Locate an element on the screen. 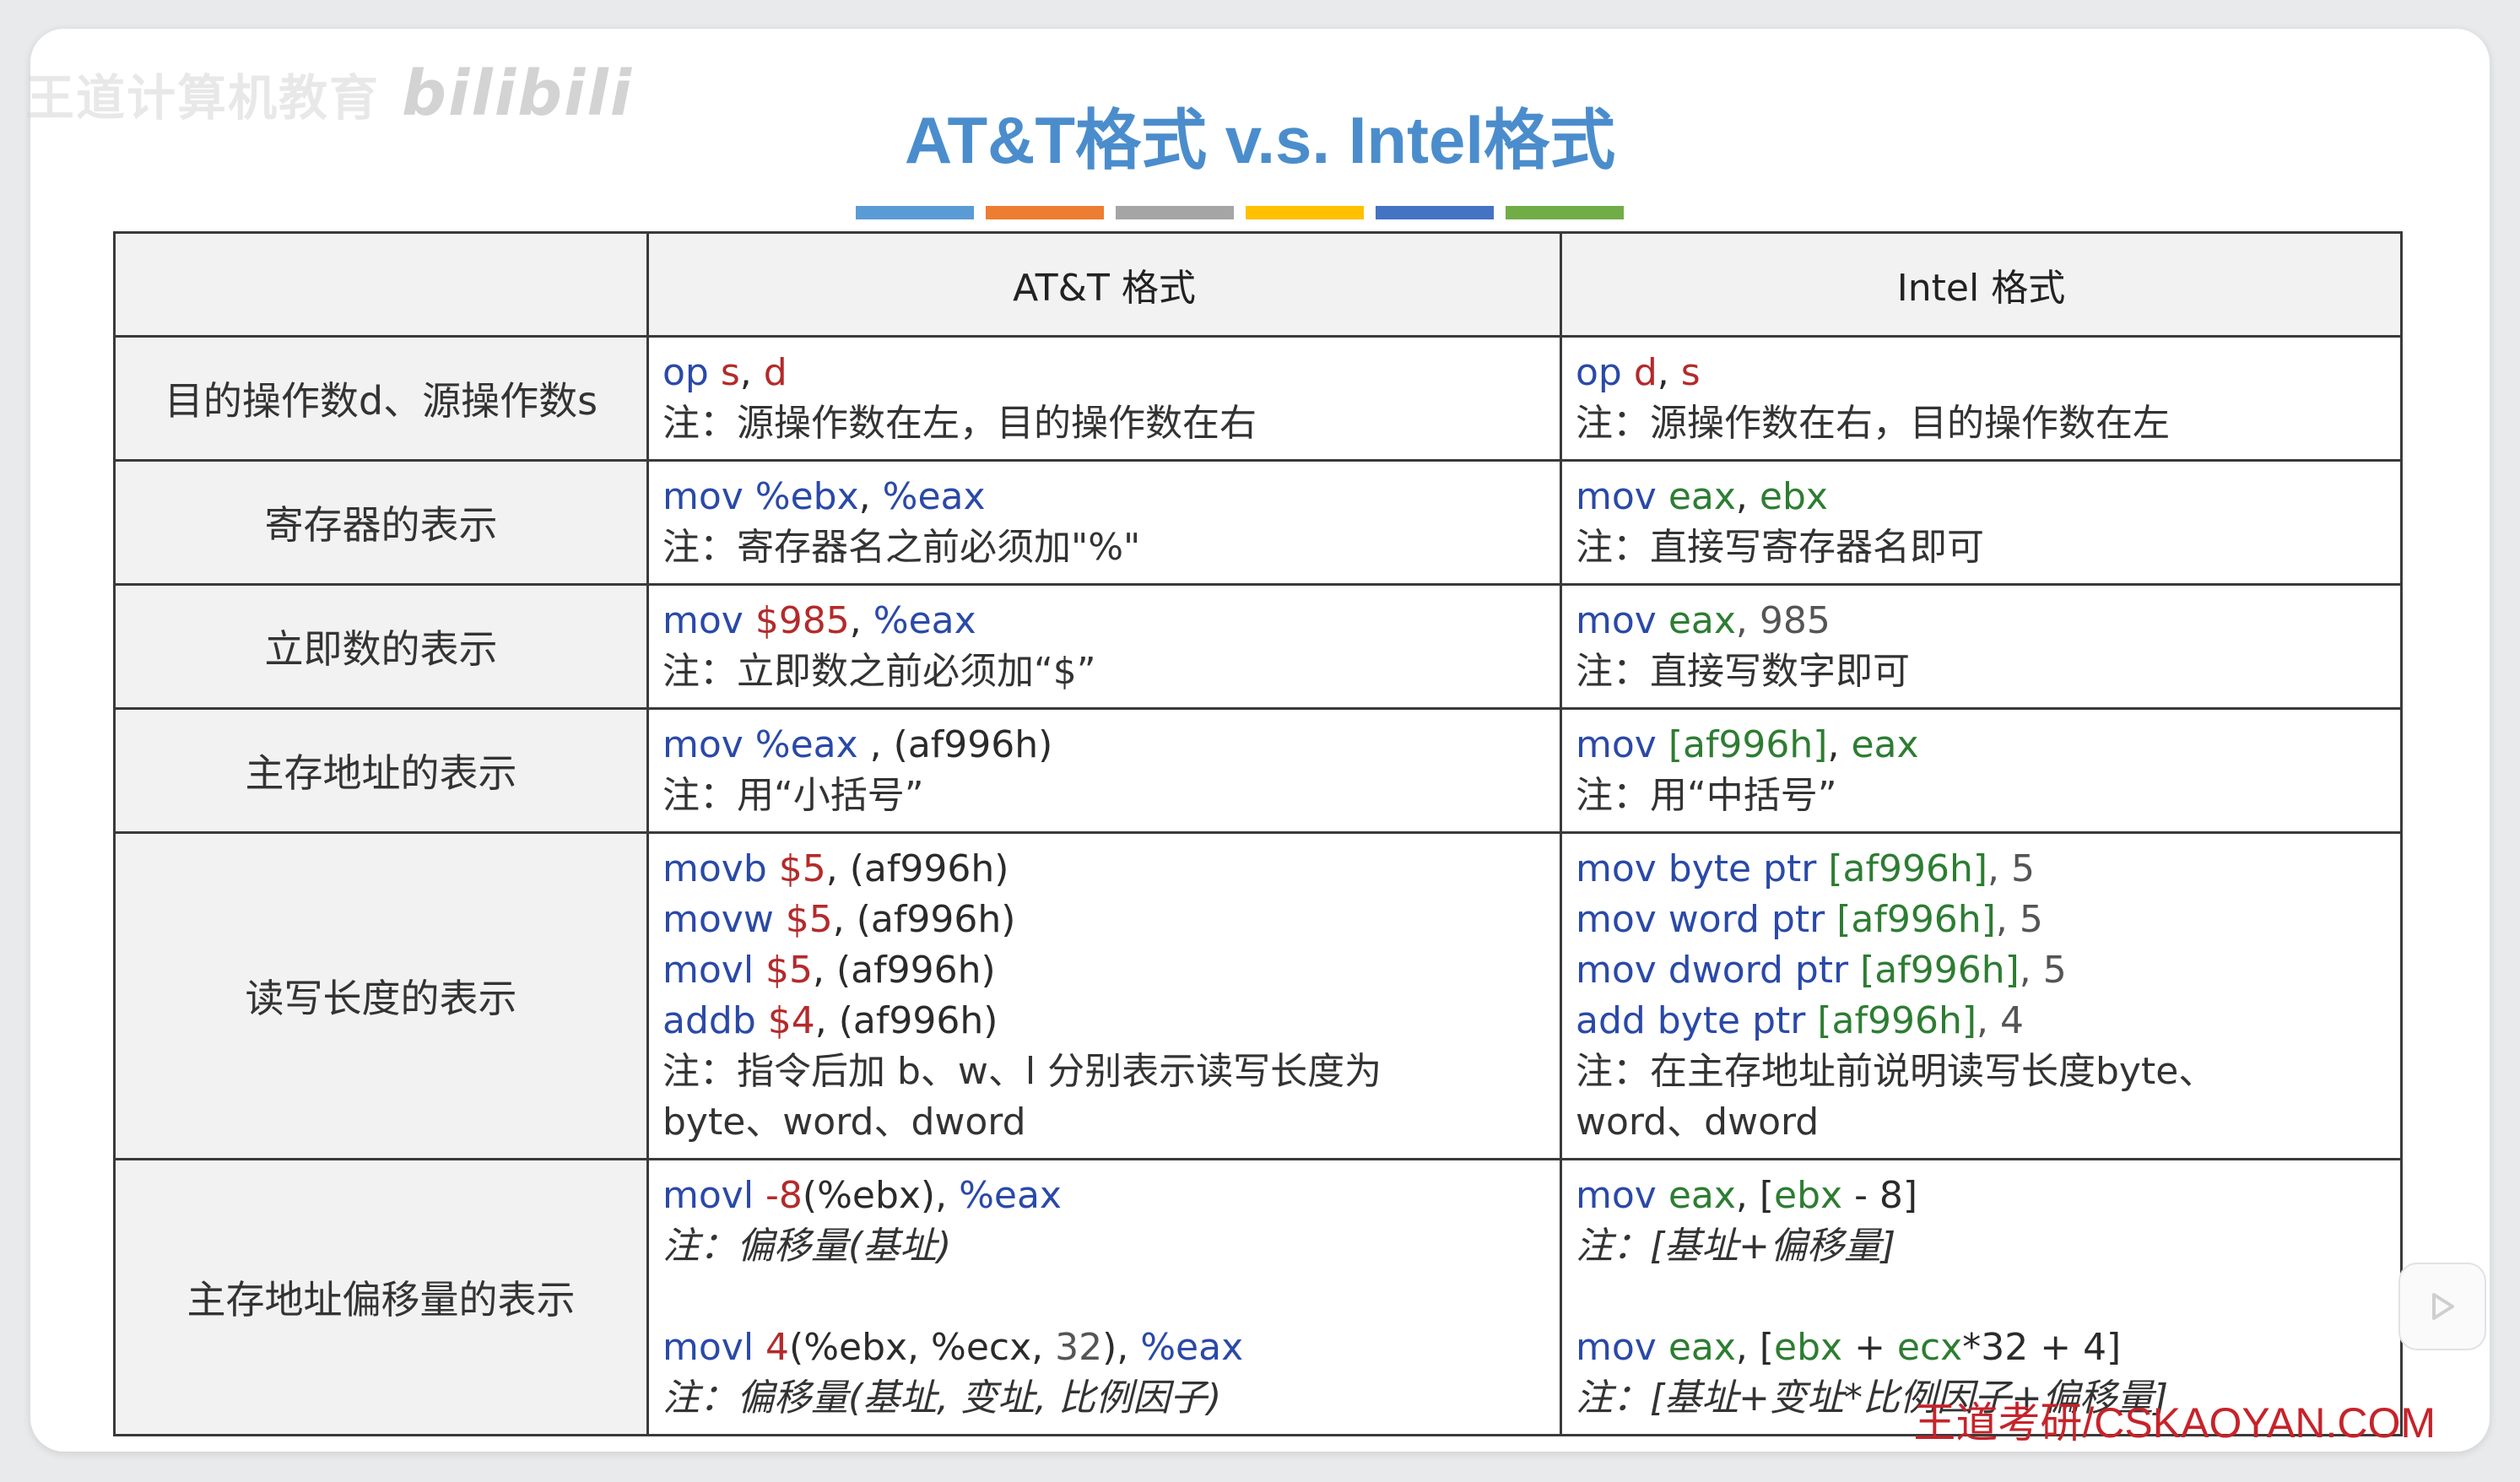 This screenshot has height=1482, width=2520. code-line: 注：在主存地址前说明读写长度byte、 is located at coordinates (1981, 1072).